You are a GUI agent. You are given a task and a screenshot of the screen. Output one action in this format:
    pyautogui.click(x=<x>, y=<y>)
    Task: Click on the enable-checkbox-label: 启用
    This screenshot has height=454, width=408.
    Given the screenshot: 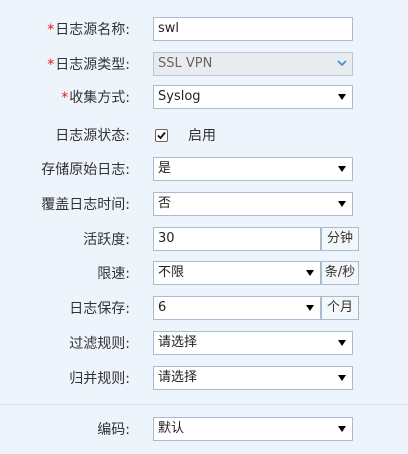 What is the action you would take?
    pyautogui.click(x=202, y=136)
    